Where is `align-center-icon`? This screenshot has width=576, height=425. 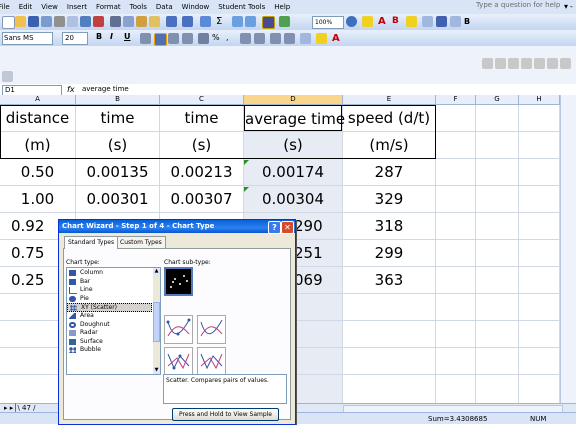
align-center-icon is located at coordinates (160, 39).